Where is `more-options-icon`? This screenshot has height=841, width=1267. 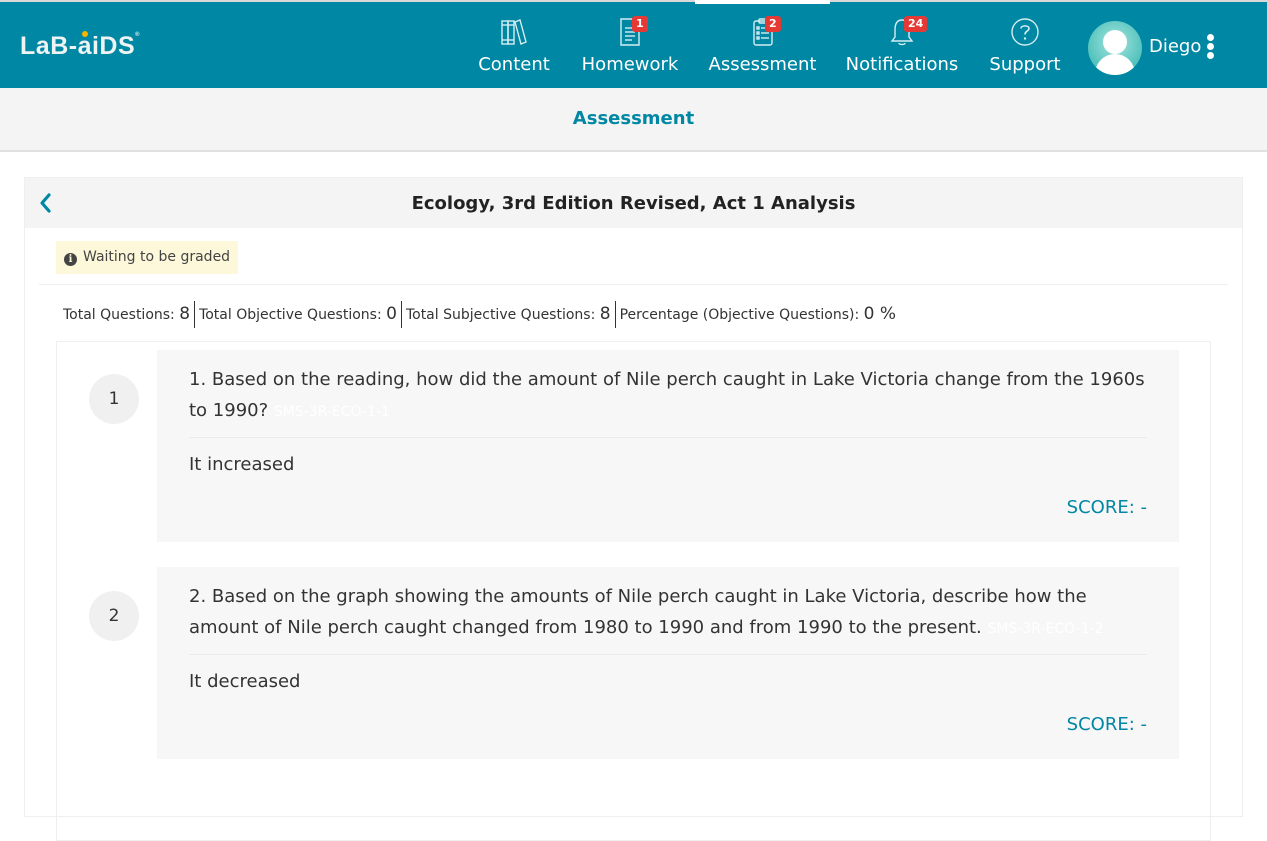 more-options-icon is located at coordinates (1210, 48).